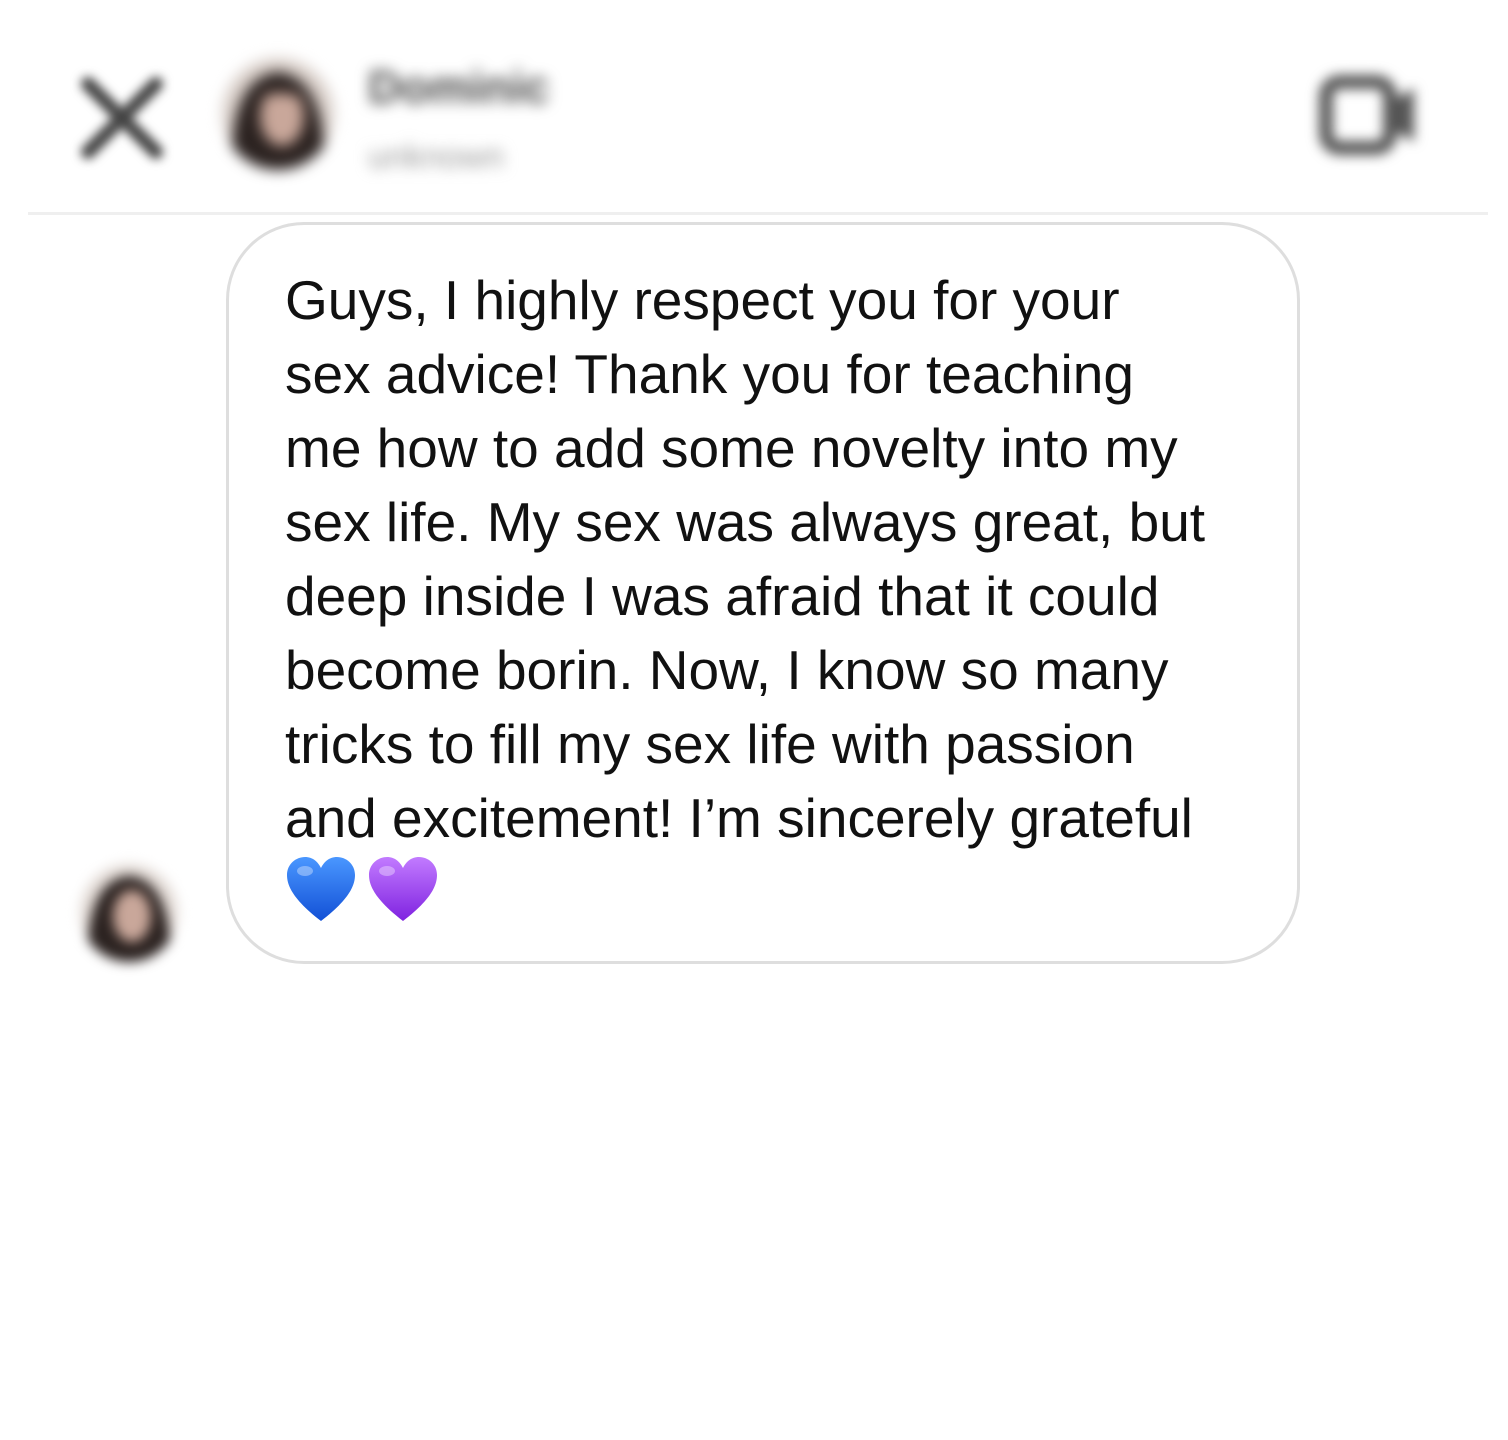 The height and width of the screenshot is (1440, 1508). What do you see at coordinates (739, 818) in the screenshot?
I see `message-line: and excitement! I’m sincerely grateful` at bounding box center [739, 818].